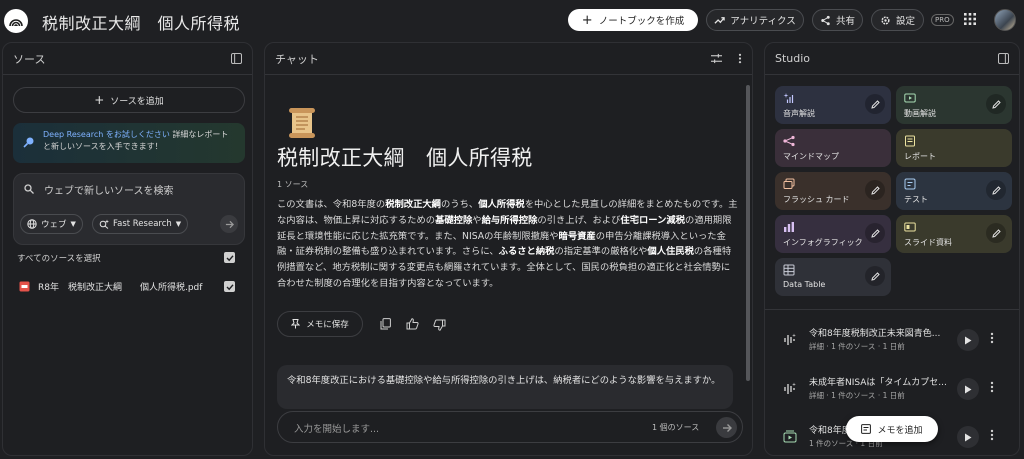 The image size is (1024, 459). What do you see at coordinates (833, 105) in the screenshot?
I see `studio-tile-audio: 音声解説` at bounding box center [833, 105].